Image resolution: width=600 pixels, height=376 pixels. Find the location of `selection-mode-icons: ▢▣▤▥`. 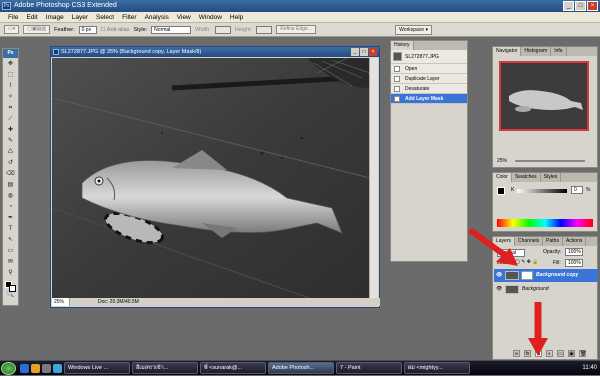

selection-mode-icons: ▢▣▤▥ is located at coordinates (37, 29).